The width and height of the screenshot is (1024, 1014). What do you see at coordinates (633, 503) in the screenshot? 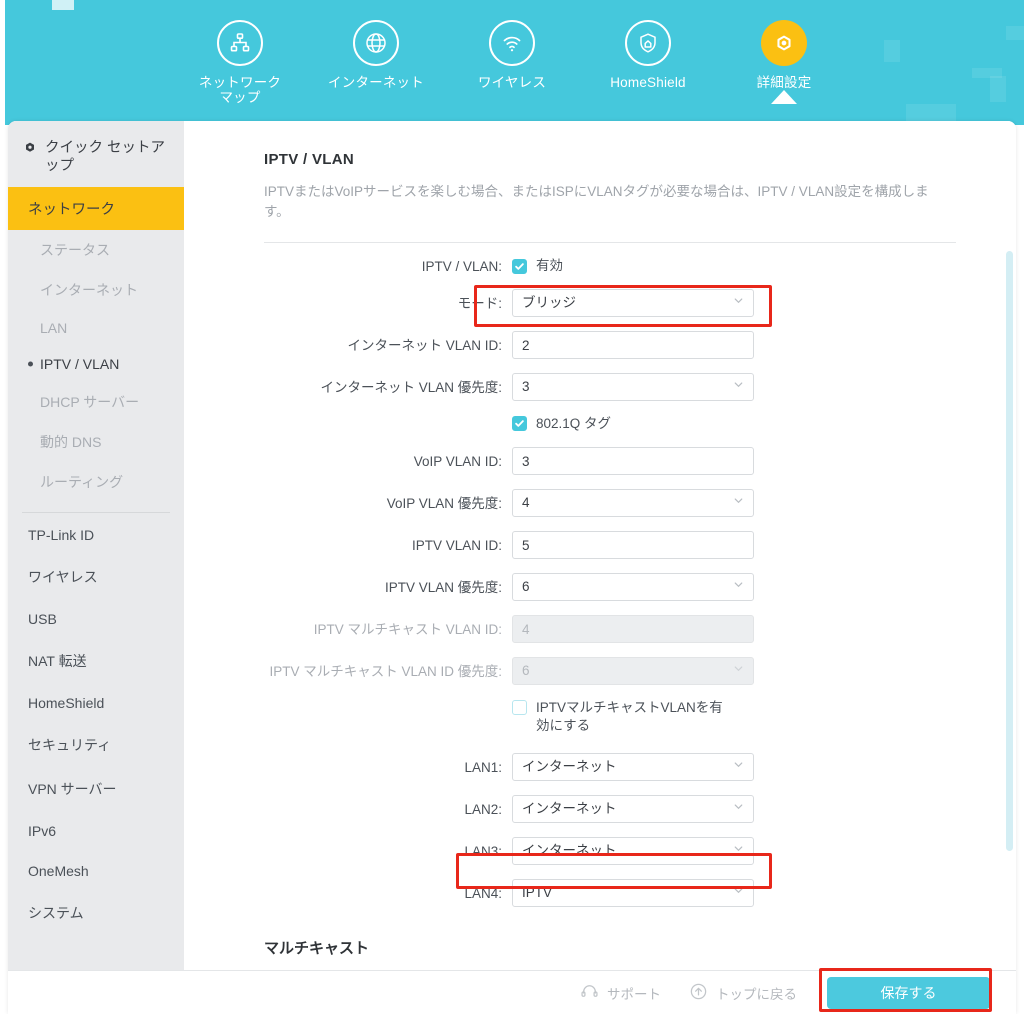
I see `voip-vlan-priority-select: 4` at bounding box center [633, 503].